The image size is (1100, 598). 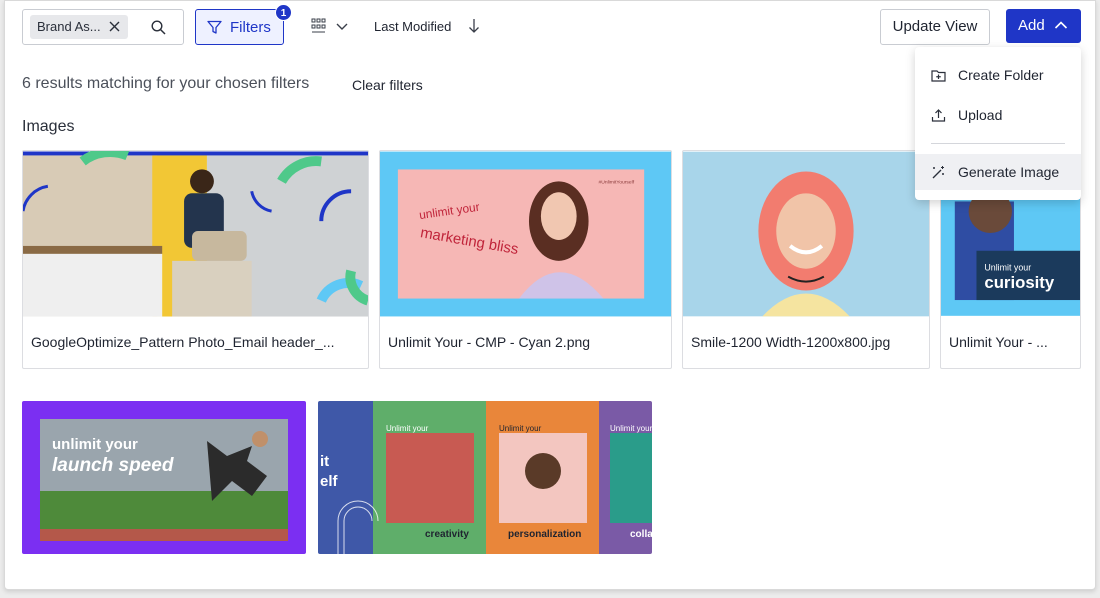 I want to click on upload-icon, so click(x=938, y=115).